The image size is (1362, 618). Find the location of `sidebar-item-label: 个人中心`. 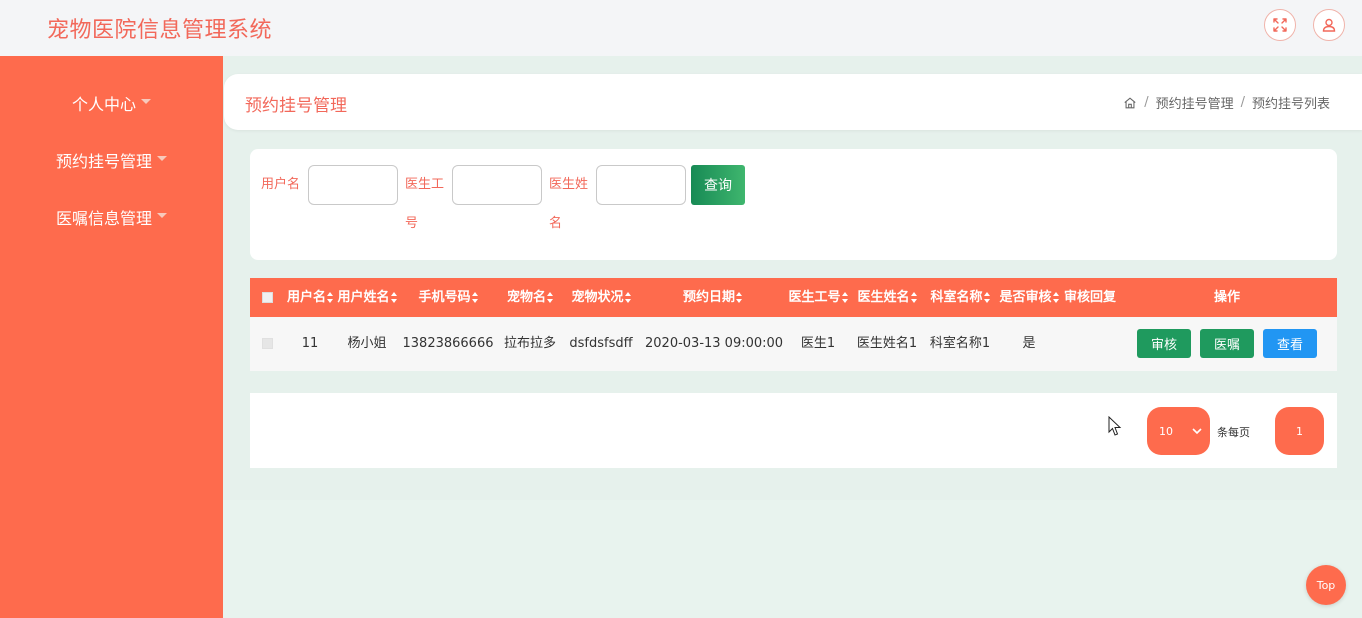

sidebar-item-label: 个人中心 is located at coordinates (103, 104).